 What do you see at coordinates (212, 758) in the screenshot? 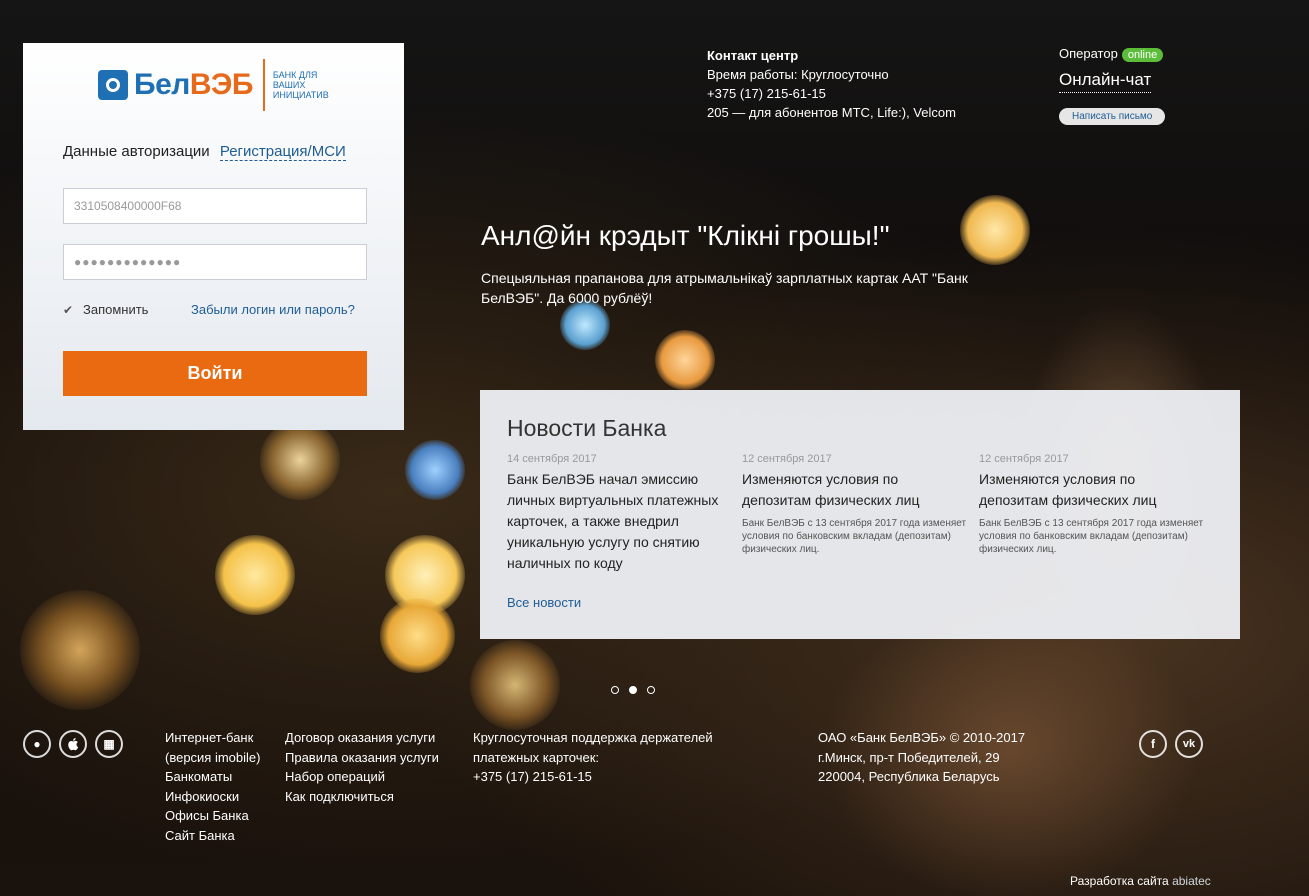
I see `footer-link: (версия imobile)` at bounding box center [212, 758].